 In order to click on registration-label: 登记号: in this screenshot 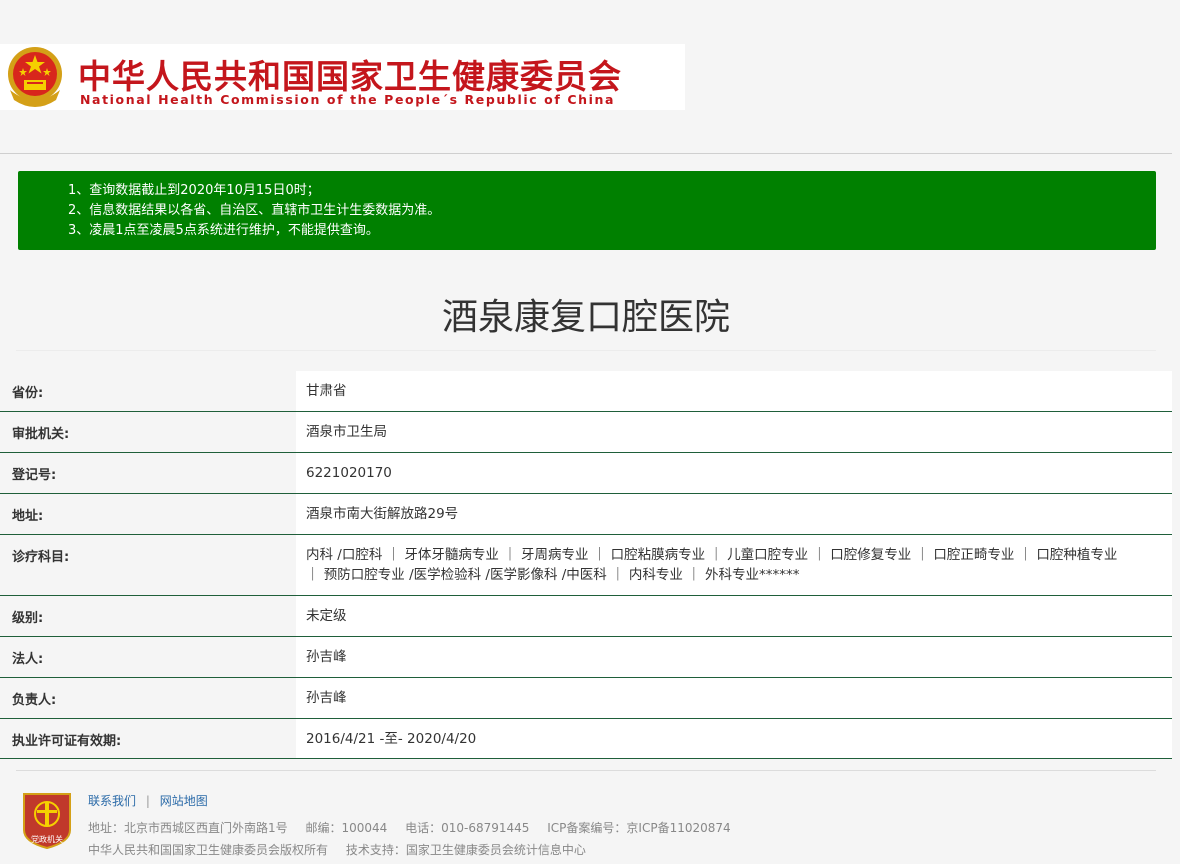, I will do `click(34, 475)`.